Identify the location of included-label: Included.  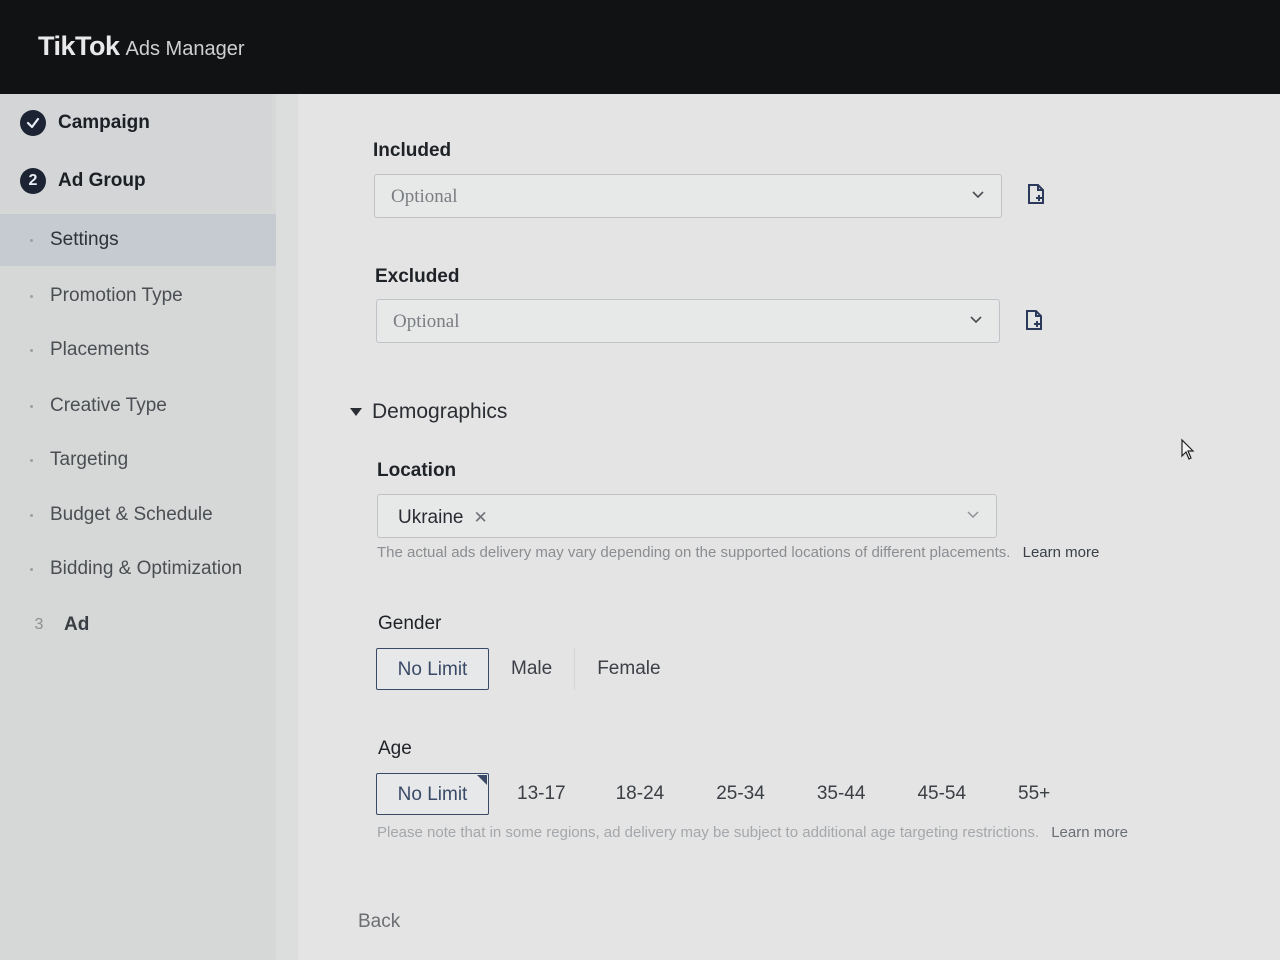
(412, 150).